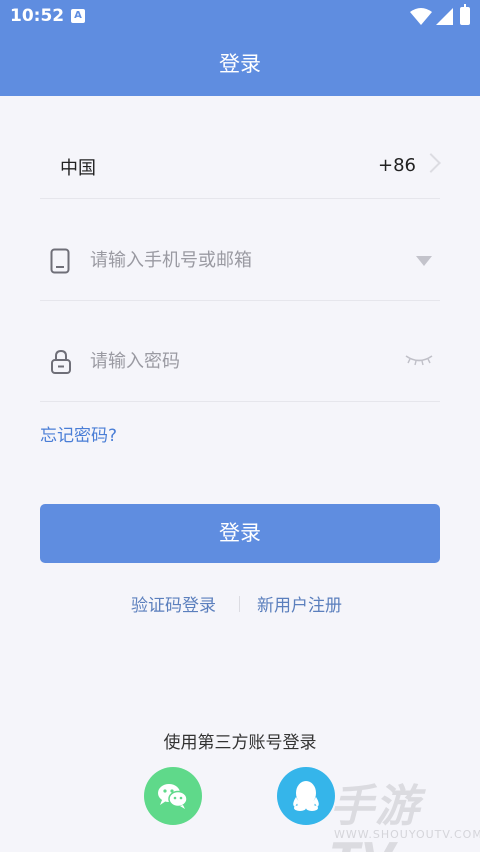 This screenshot has height=852, width=480. Describe the element at coordinates (173, 603) in the screenshot. I see `sms-login-link: 验证码登录` at that location.